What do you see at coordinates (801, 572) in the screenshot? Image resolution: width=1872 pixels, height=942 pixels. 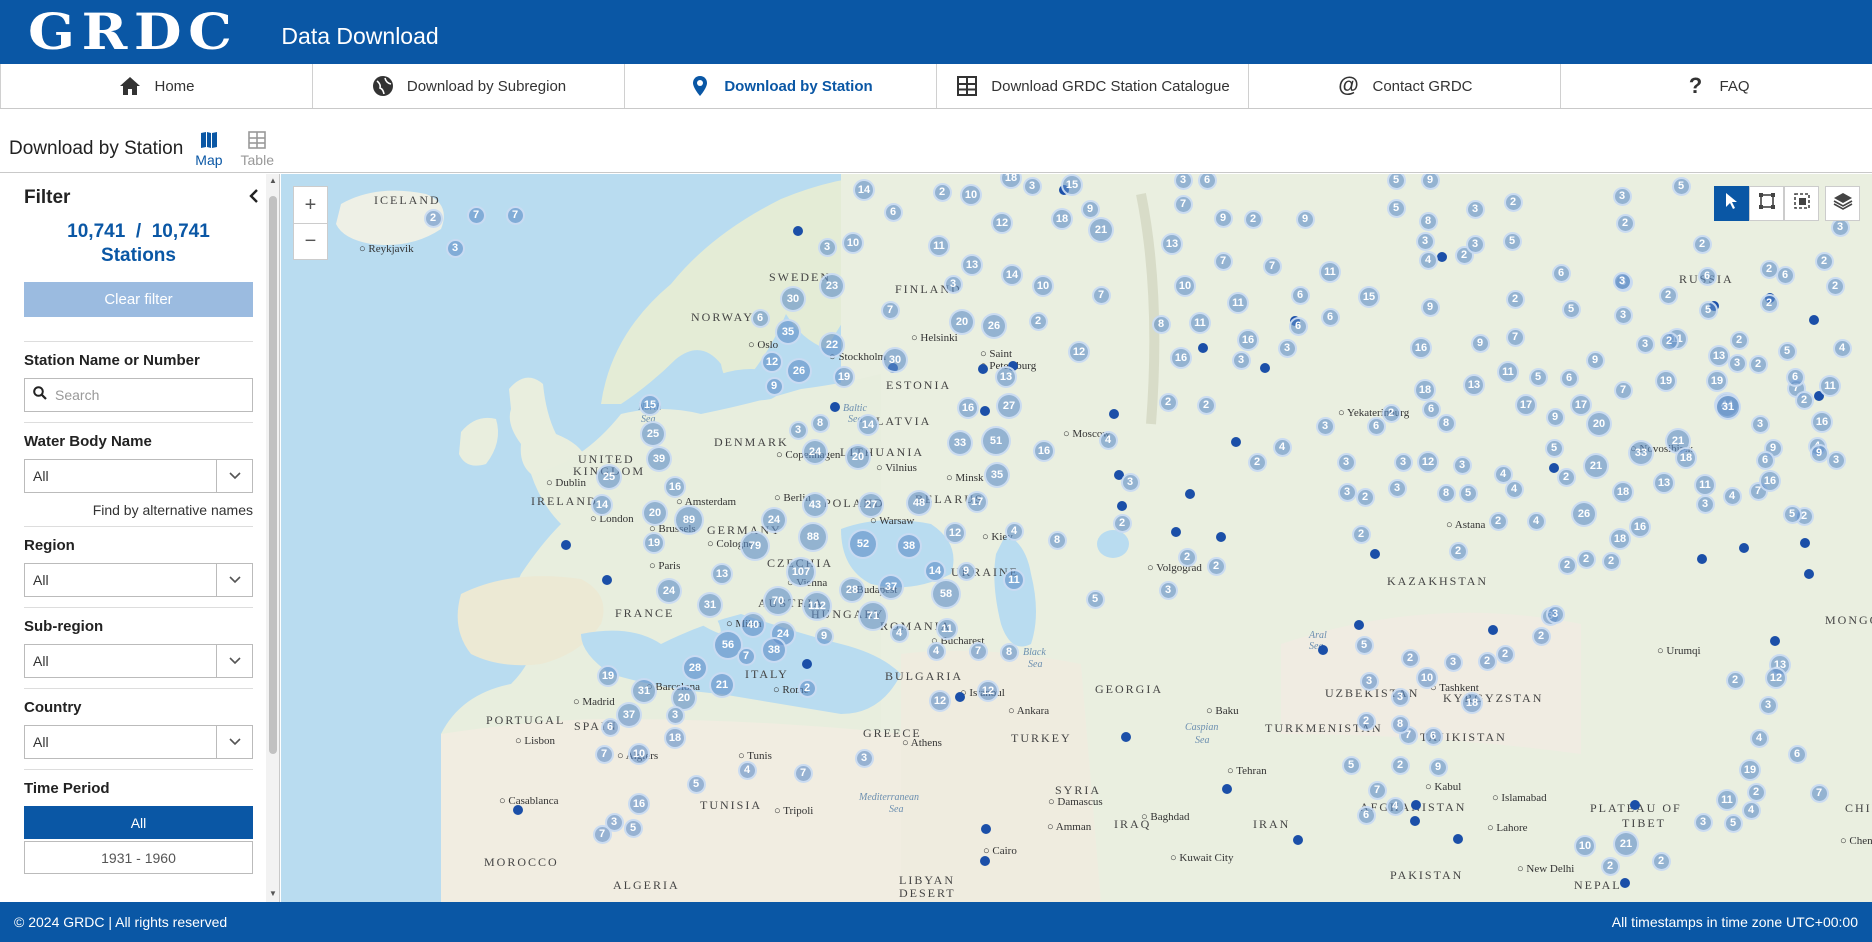 I see `station-cluster: 107` at bounding box center [801, 572].